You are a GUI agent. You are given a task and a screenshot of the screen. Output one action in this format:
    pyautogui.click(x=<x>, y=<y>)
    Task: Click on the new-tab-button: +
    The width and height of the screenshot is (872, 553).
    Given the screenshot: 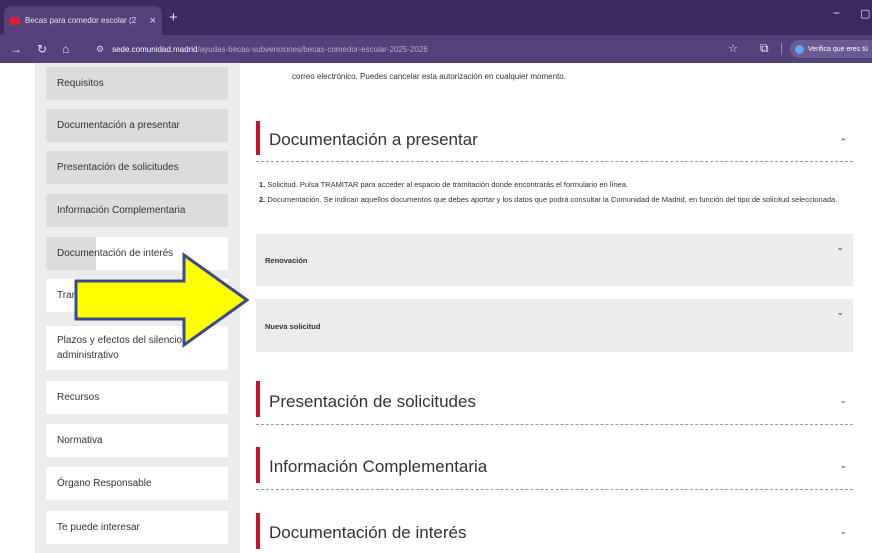 What is the action you would take?
    pyautogui.click(x=173, y=17)
    